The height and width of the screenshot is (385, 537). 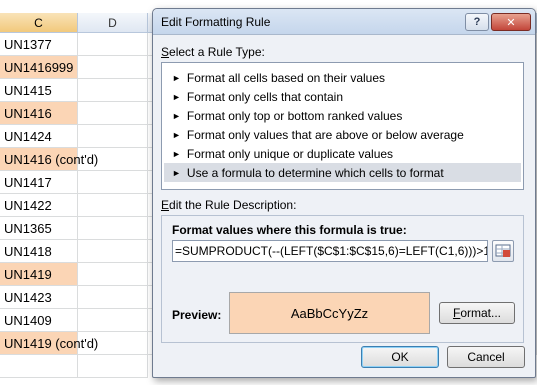 What do you see at coordinates (486, 357) in the screenshot?
I see `cancel-button: Cancel` at bounding box center [486, 357].